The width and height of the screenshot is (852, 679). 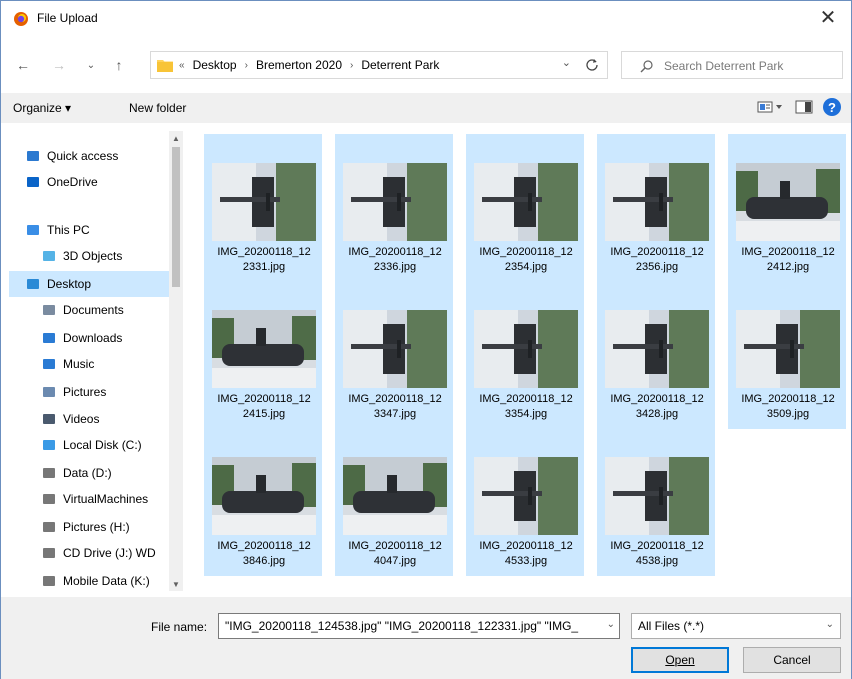 I want to click on file-name: IMG_20200118_12 3846.jpg, so click(x=264, y=554).